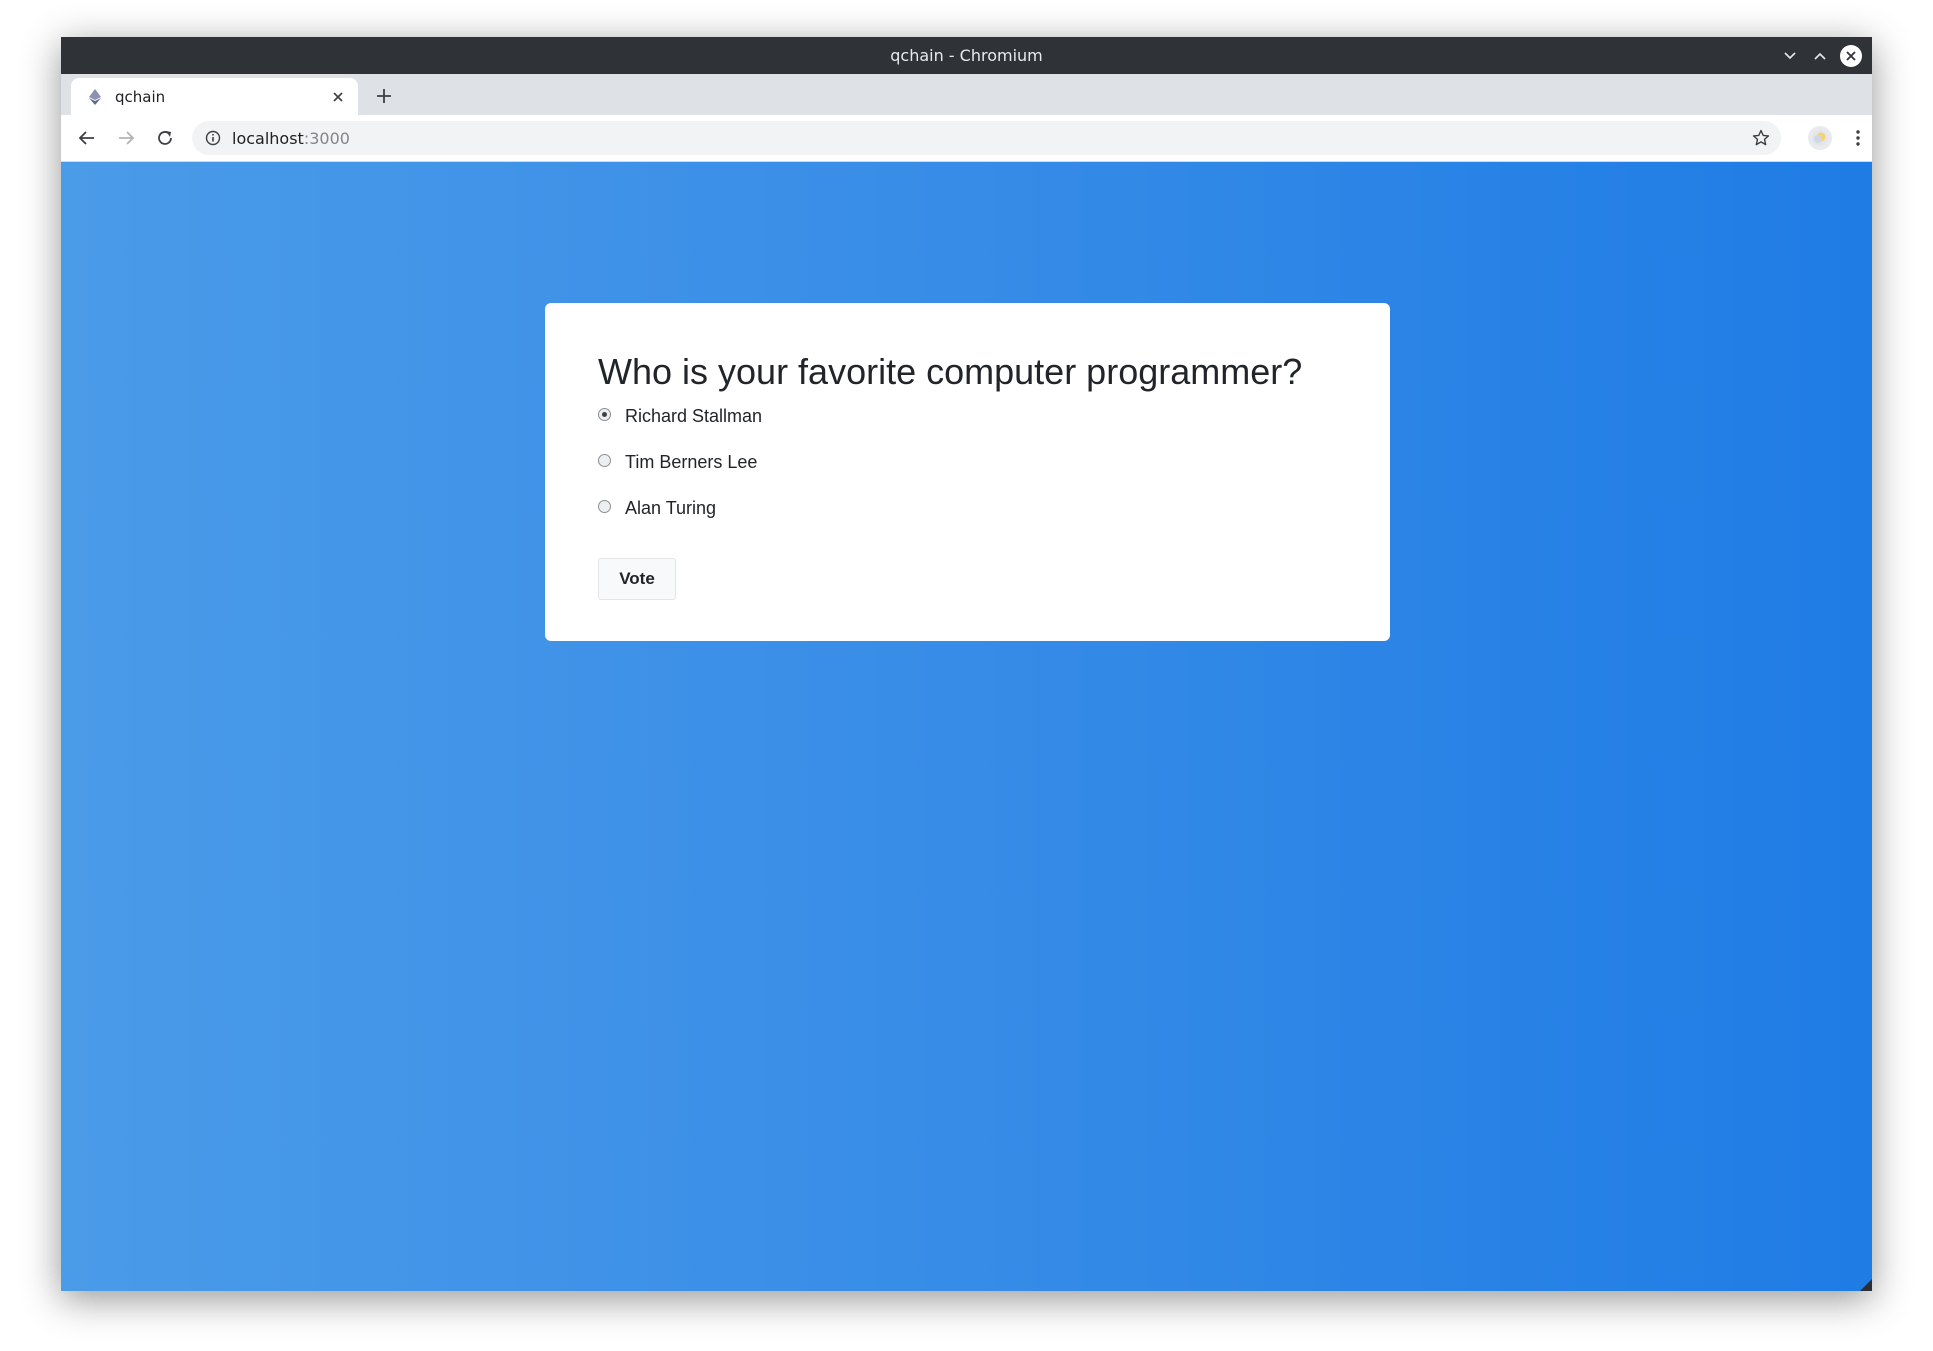 This screenshot has width=1933, height=1351. I want to click on option-richard-stallman: Richard Stallman, so click(680, 416).